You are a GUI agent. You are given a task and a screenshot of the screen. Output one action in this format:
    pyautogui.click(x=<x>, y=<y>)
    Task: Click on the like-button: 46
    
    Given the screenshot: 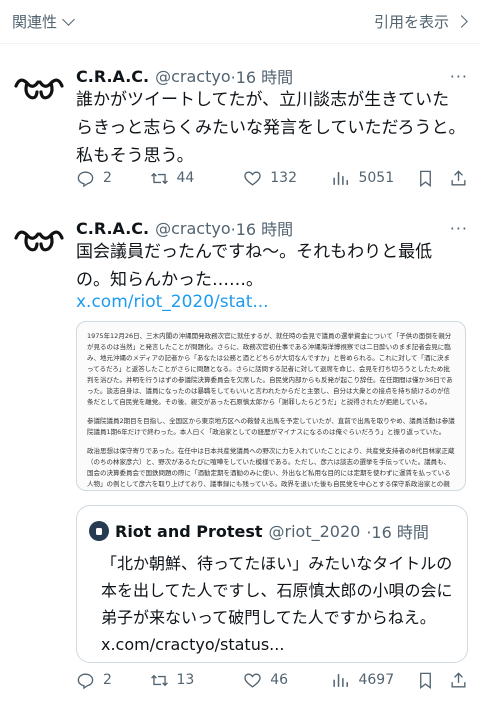 What is the action you would take?
    pyautogui.click(x=287, y=680)
    